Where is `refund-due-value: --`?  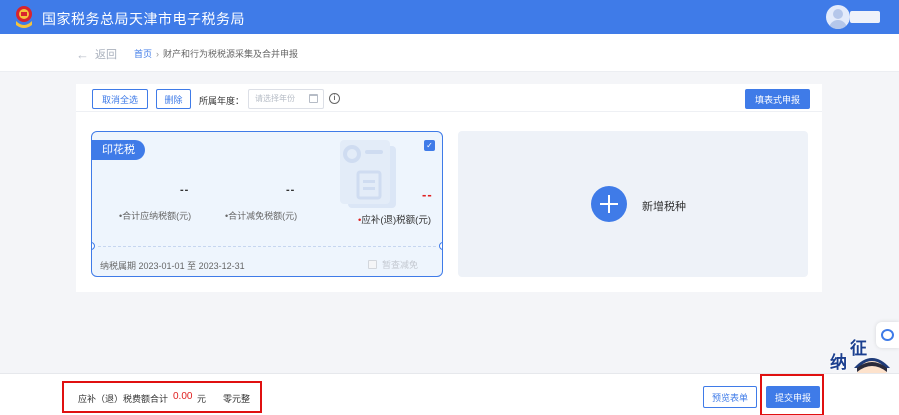 refund-due-value: -- is located at coordinates (427, 194).